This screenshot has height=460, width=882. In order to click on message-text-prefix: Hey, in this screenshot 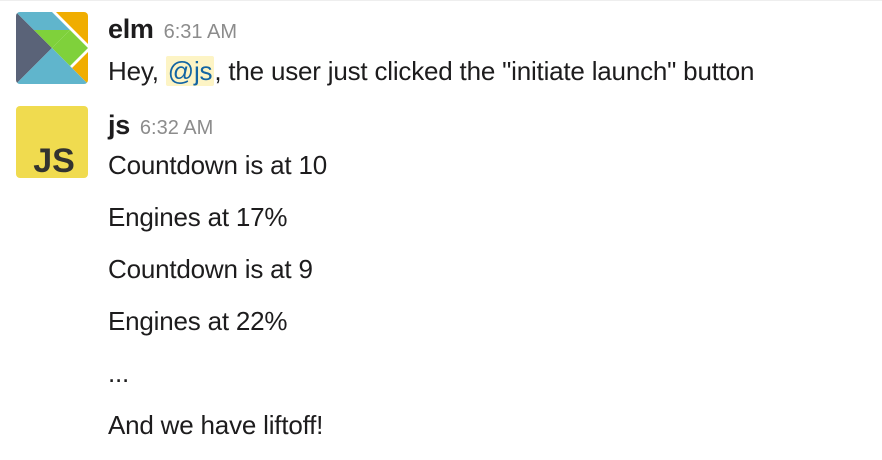, I will do `click(137, 71)`.